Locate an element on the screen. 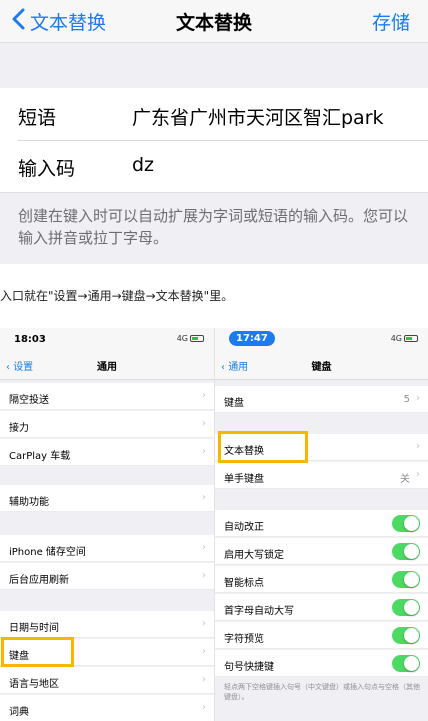 This screenshot has width=428, height=721. auto-capitalize-toggle is located at coordinates (406, 607).